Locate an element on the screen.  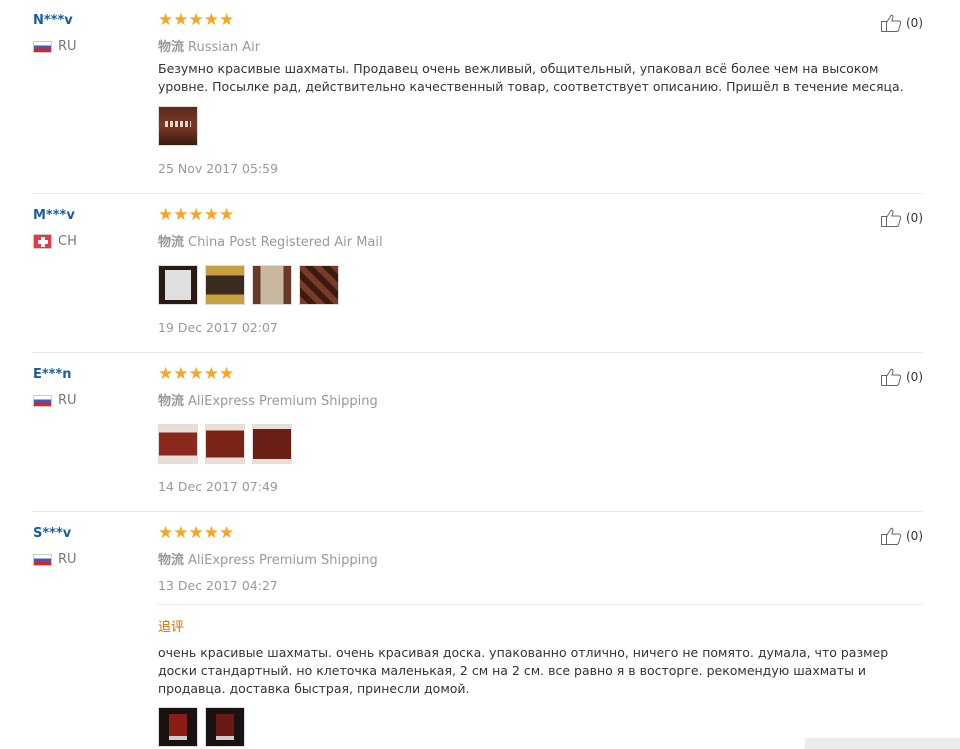
review-date: 25 Nov 2017 05:59 is located at coordinates (218, 168).